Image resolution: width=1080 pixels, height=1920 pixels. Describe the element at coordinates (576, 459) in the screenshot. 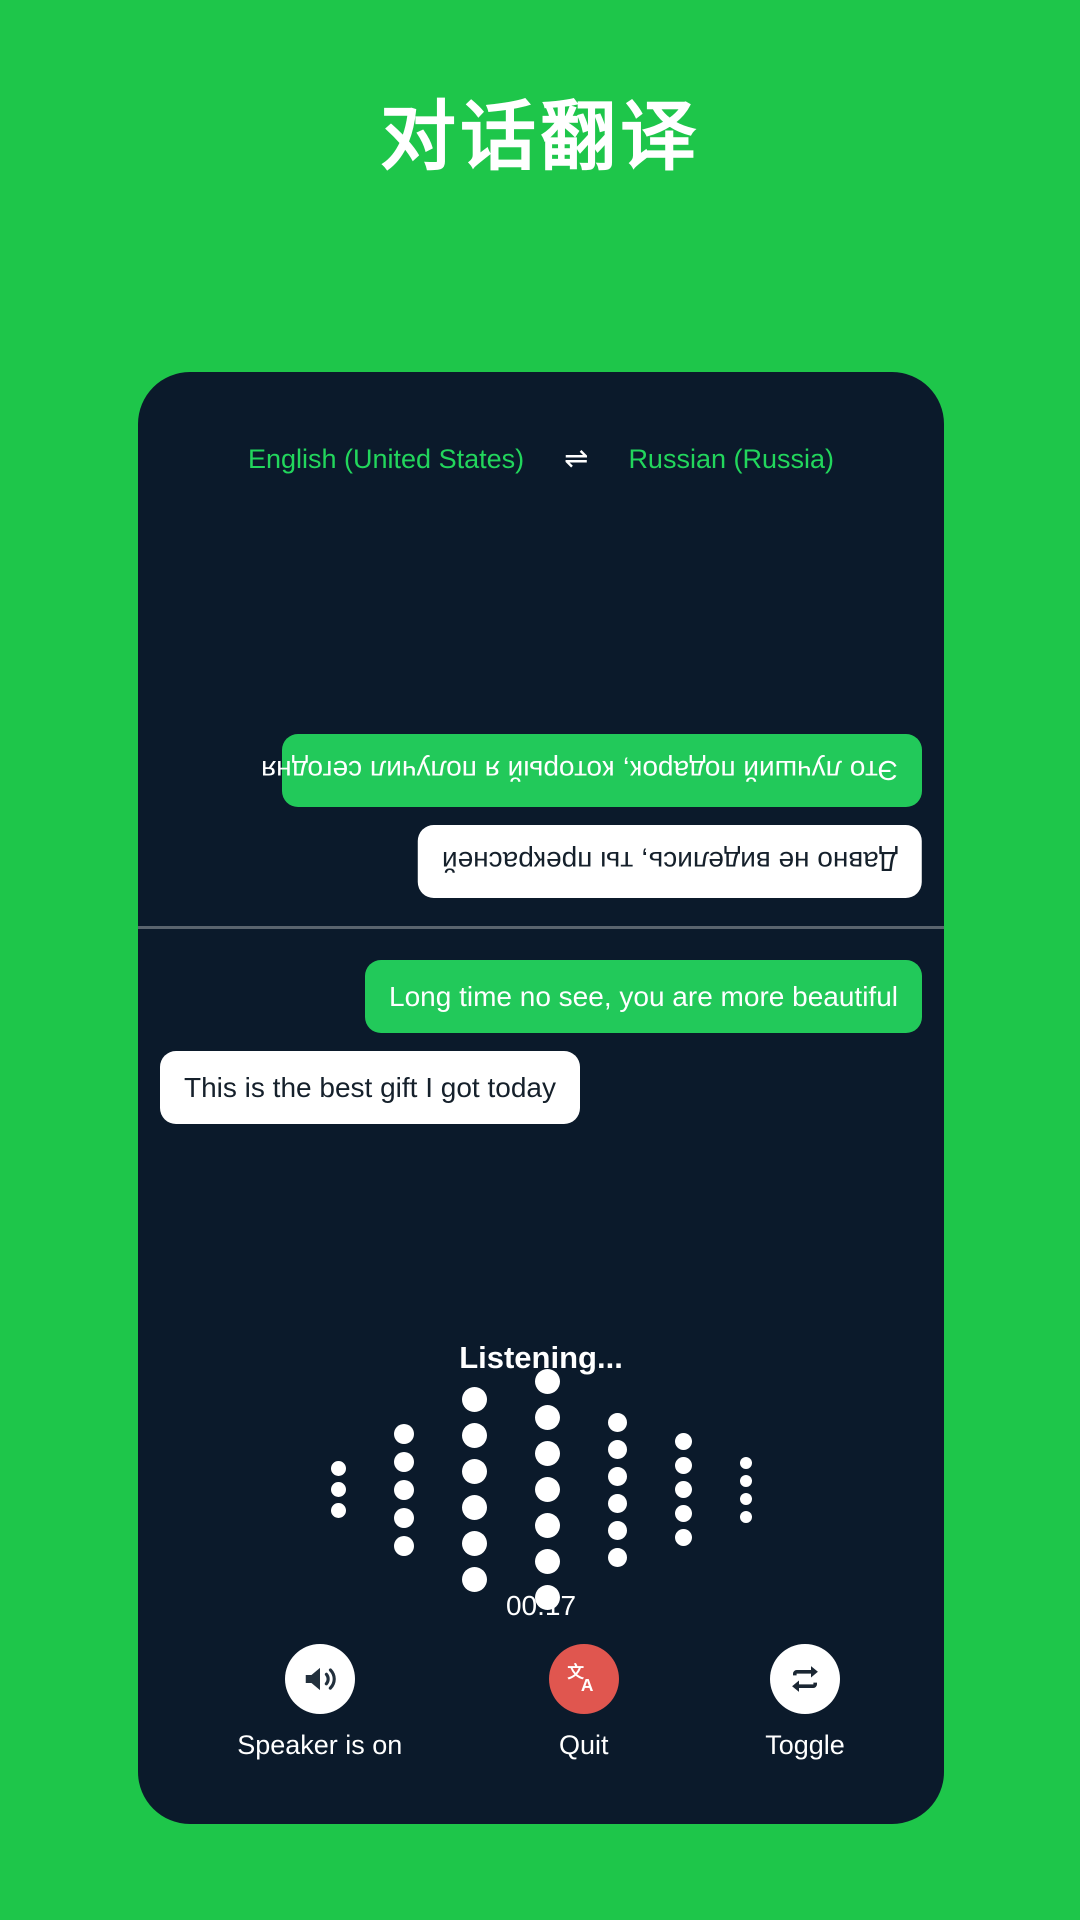

I see `swap-horizontal-icon: ⇌` at that location.